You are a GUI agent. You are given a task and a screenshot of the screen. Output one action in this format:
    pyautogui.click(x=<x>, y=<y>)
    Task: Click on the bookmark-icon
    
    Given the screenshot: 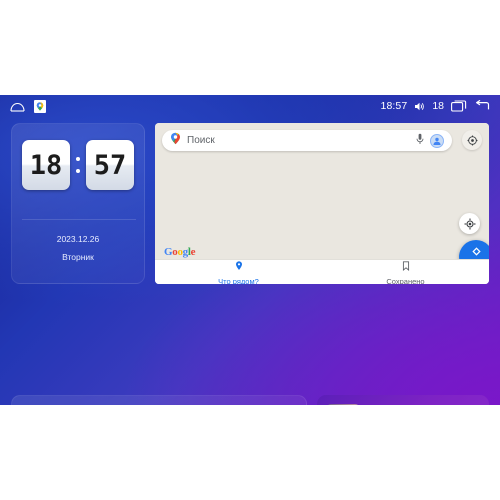 What is the action you would take?
    pyautogui.click(x=406, y=267)
    